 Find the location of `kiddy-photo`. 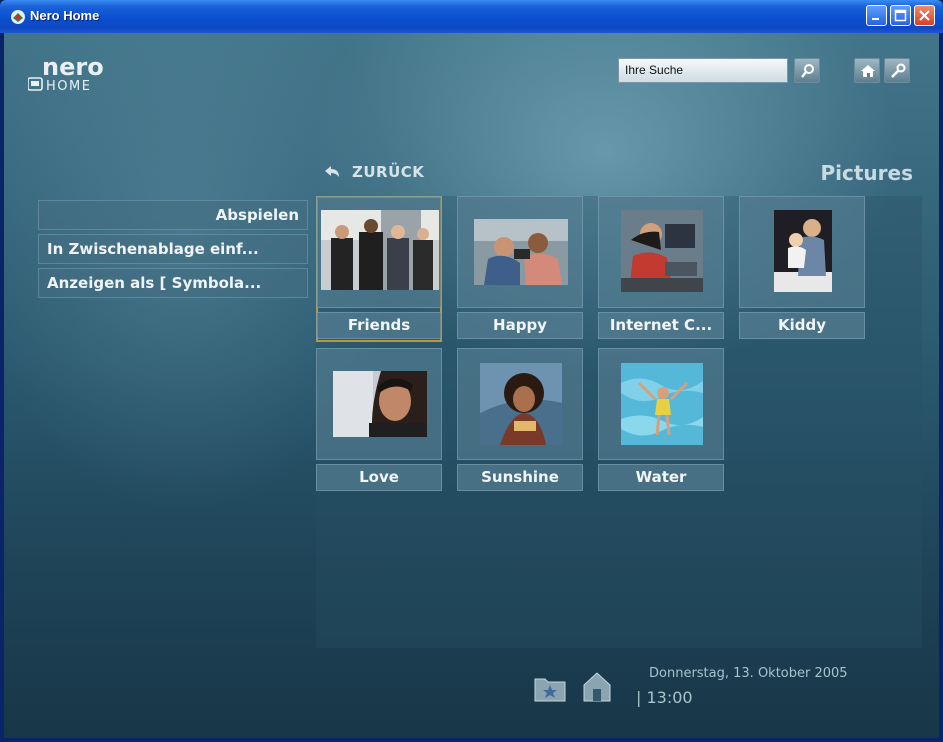

kiddy-photo is located at coordinates (803, 251).